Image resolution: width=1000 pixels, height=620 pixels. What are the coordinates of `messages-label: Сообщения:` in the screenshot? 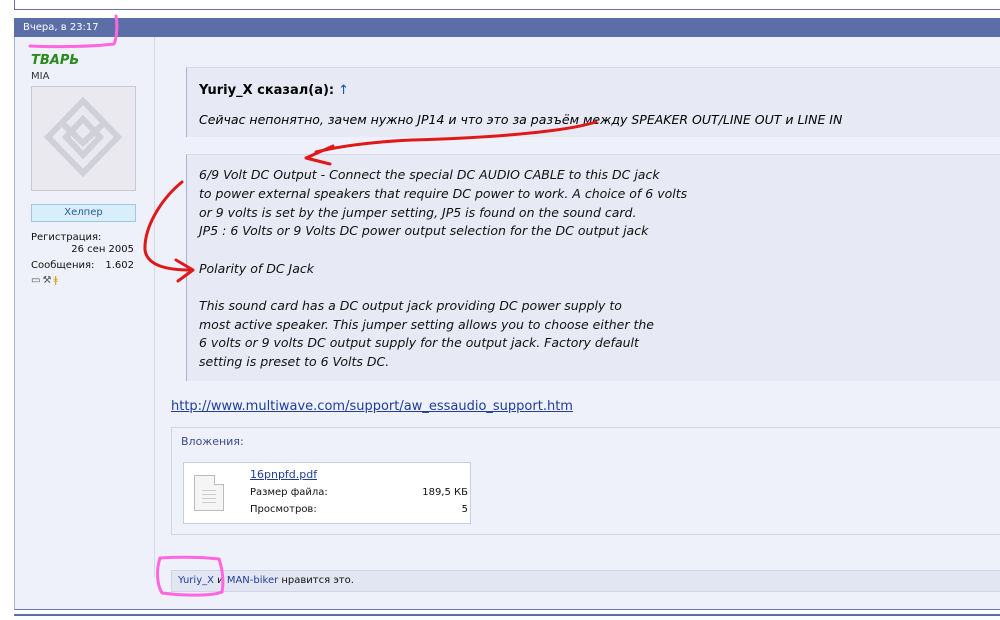 It's located at (63, 265).